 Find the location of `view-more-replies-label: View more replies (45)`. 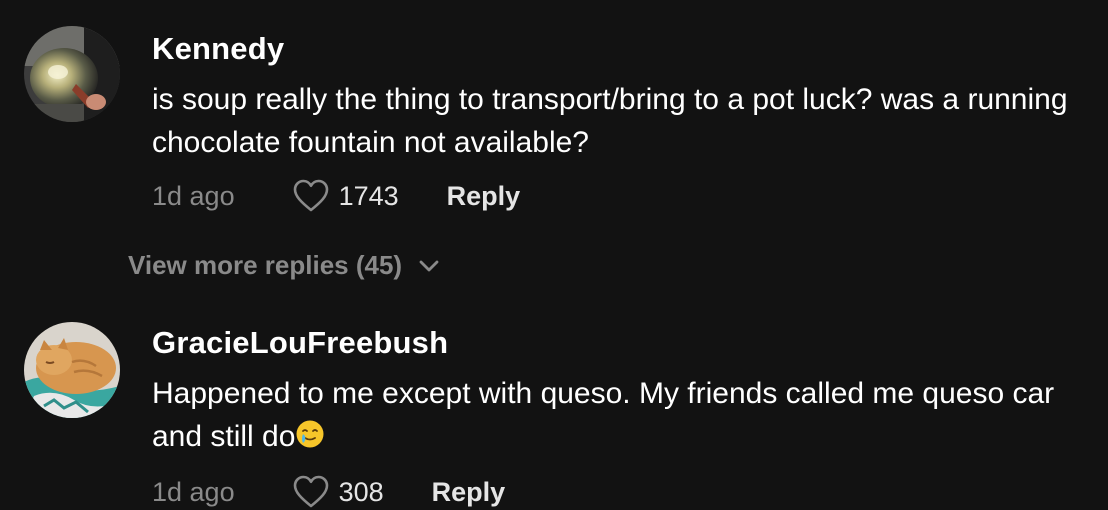

view-more-replies-label: View more replies (45) is located at coordinates (265, 265).